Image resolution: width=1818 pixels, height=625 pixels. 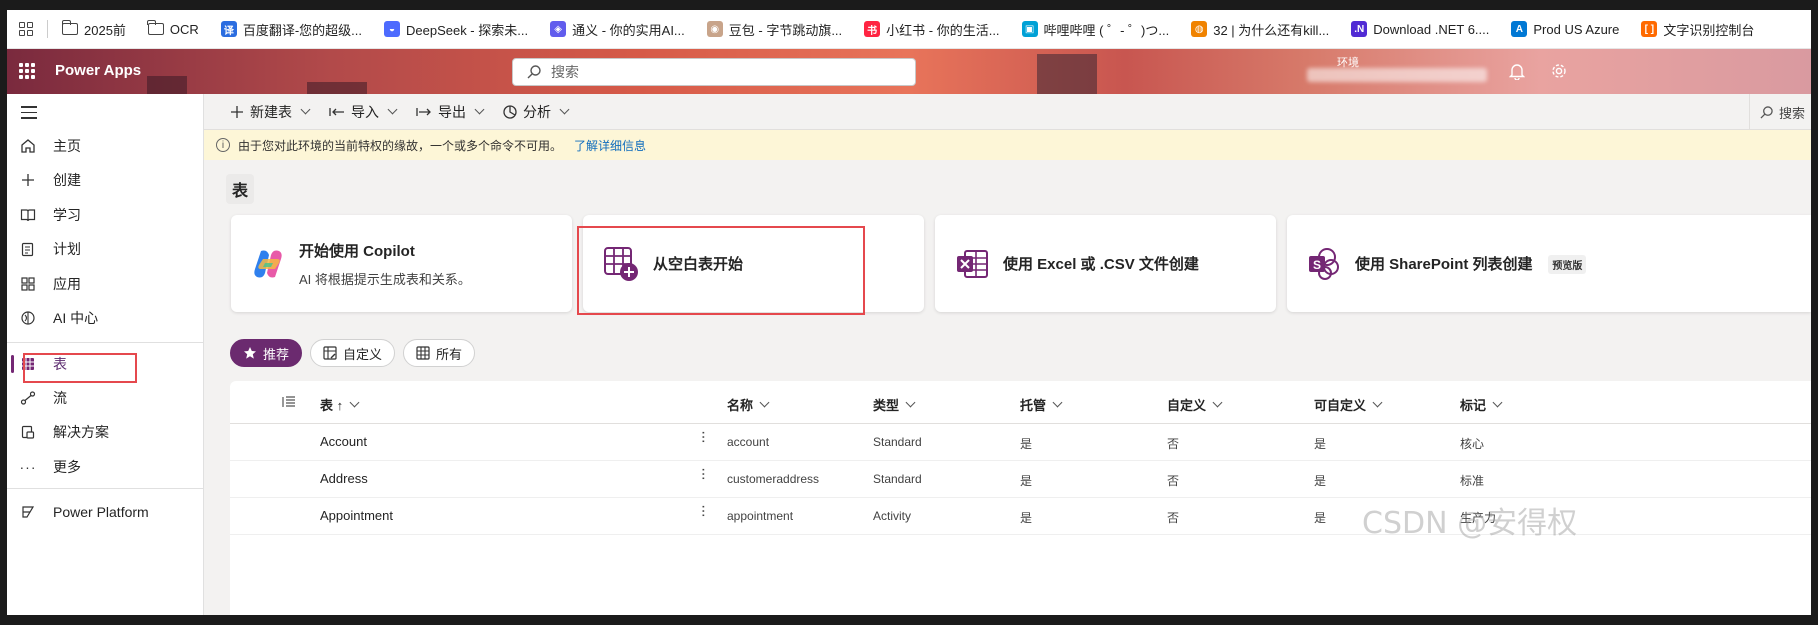 What do you see at coordinates (105, 398) in the screenshot?
I see `nav-item-flows: 流` at bounding box center [105, 398].